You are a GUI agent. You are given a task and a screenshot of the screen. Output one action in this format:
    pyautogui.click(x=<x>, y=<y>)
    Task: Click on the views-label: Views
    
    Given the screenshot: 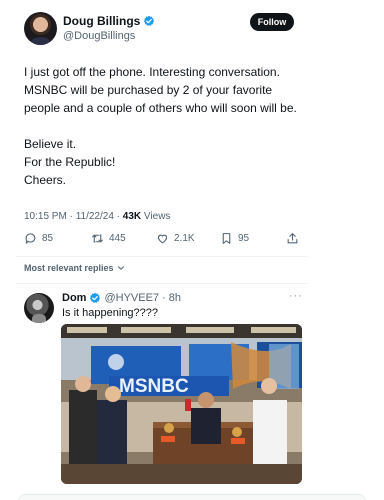 What is the action you would take?
    pyautogui.click(x=157, y=216)
    